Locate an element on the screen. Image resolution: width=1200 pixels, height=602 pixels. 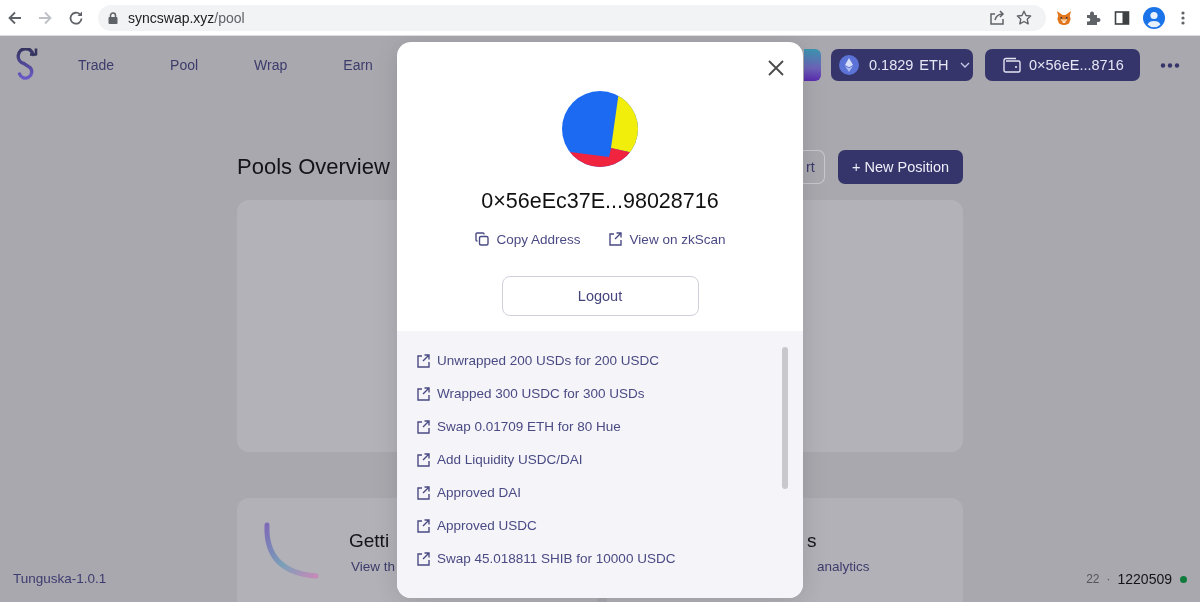
wallet-address: 0×56eEc37E...98028716 is located at coordinates (600, 201).